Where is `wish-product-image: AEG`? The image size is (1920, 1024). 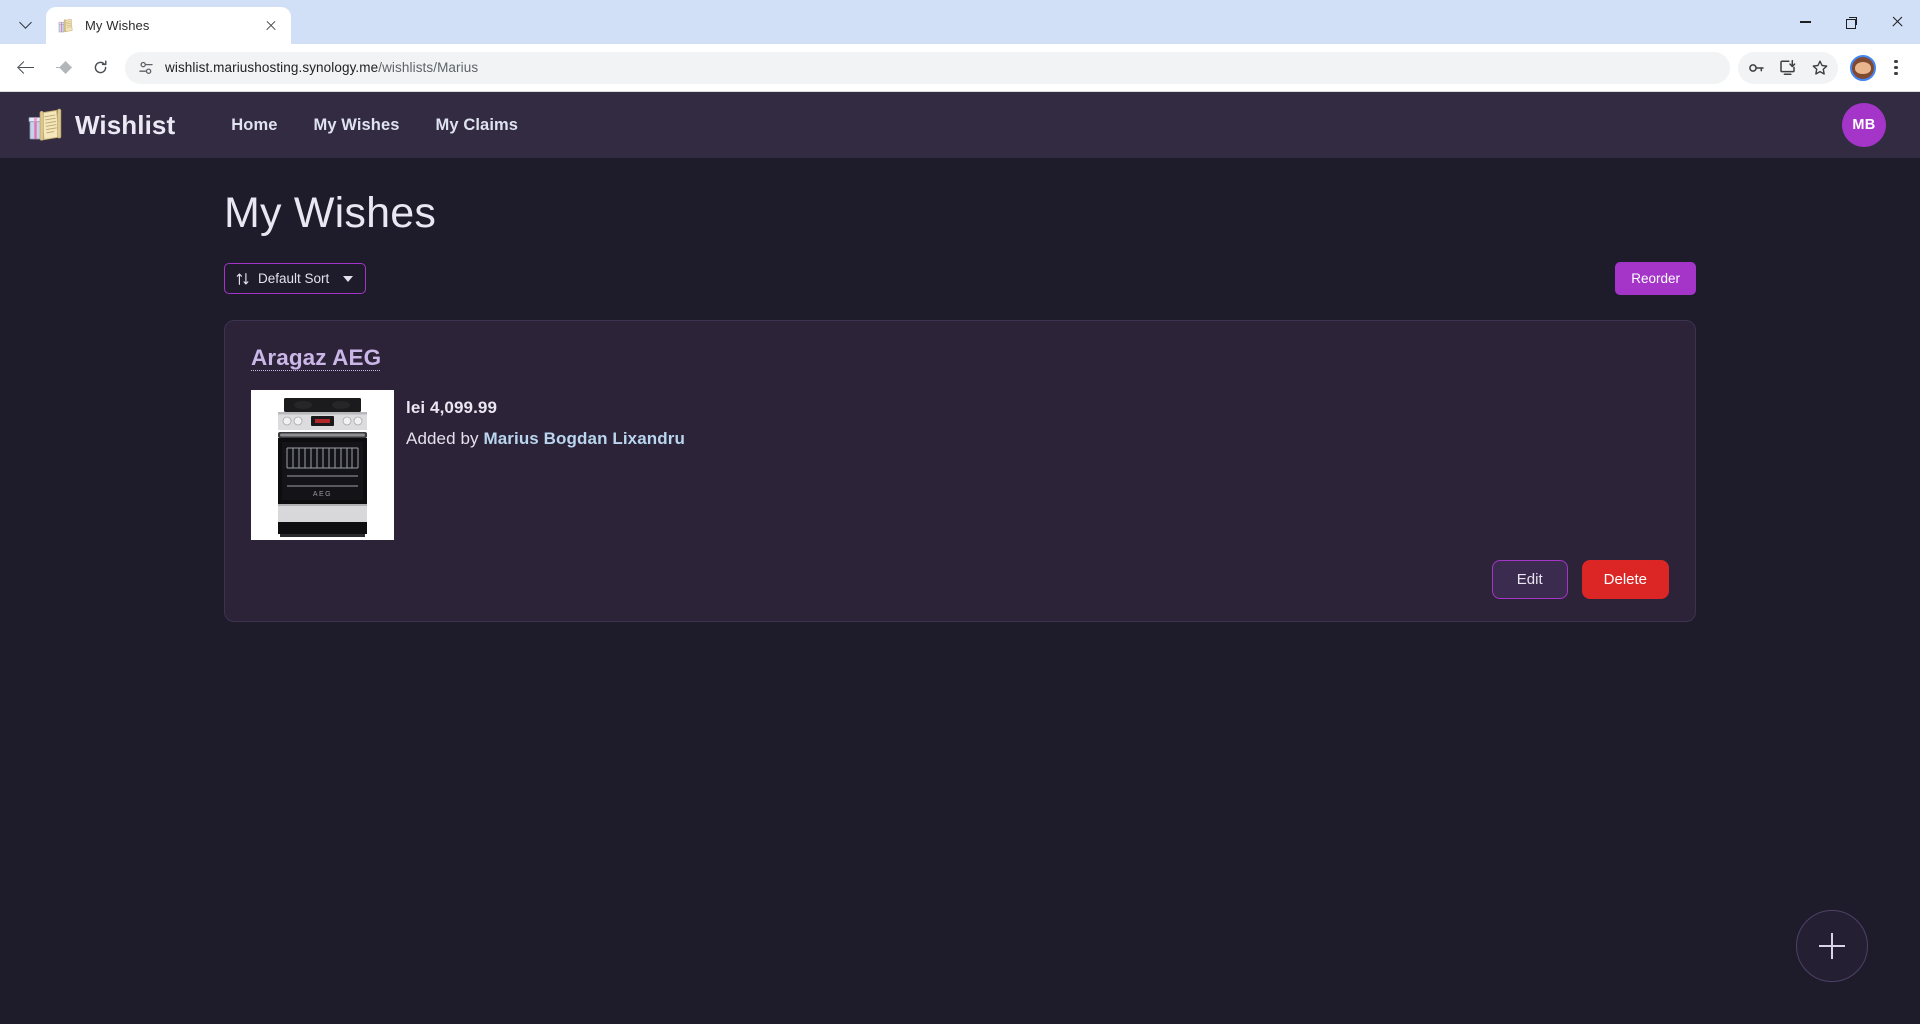 wish-product-image: AEG is located at coordinates (322, 465).